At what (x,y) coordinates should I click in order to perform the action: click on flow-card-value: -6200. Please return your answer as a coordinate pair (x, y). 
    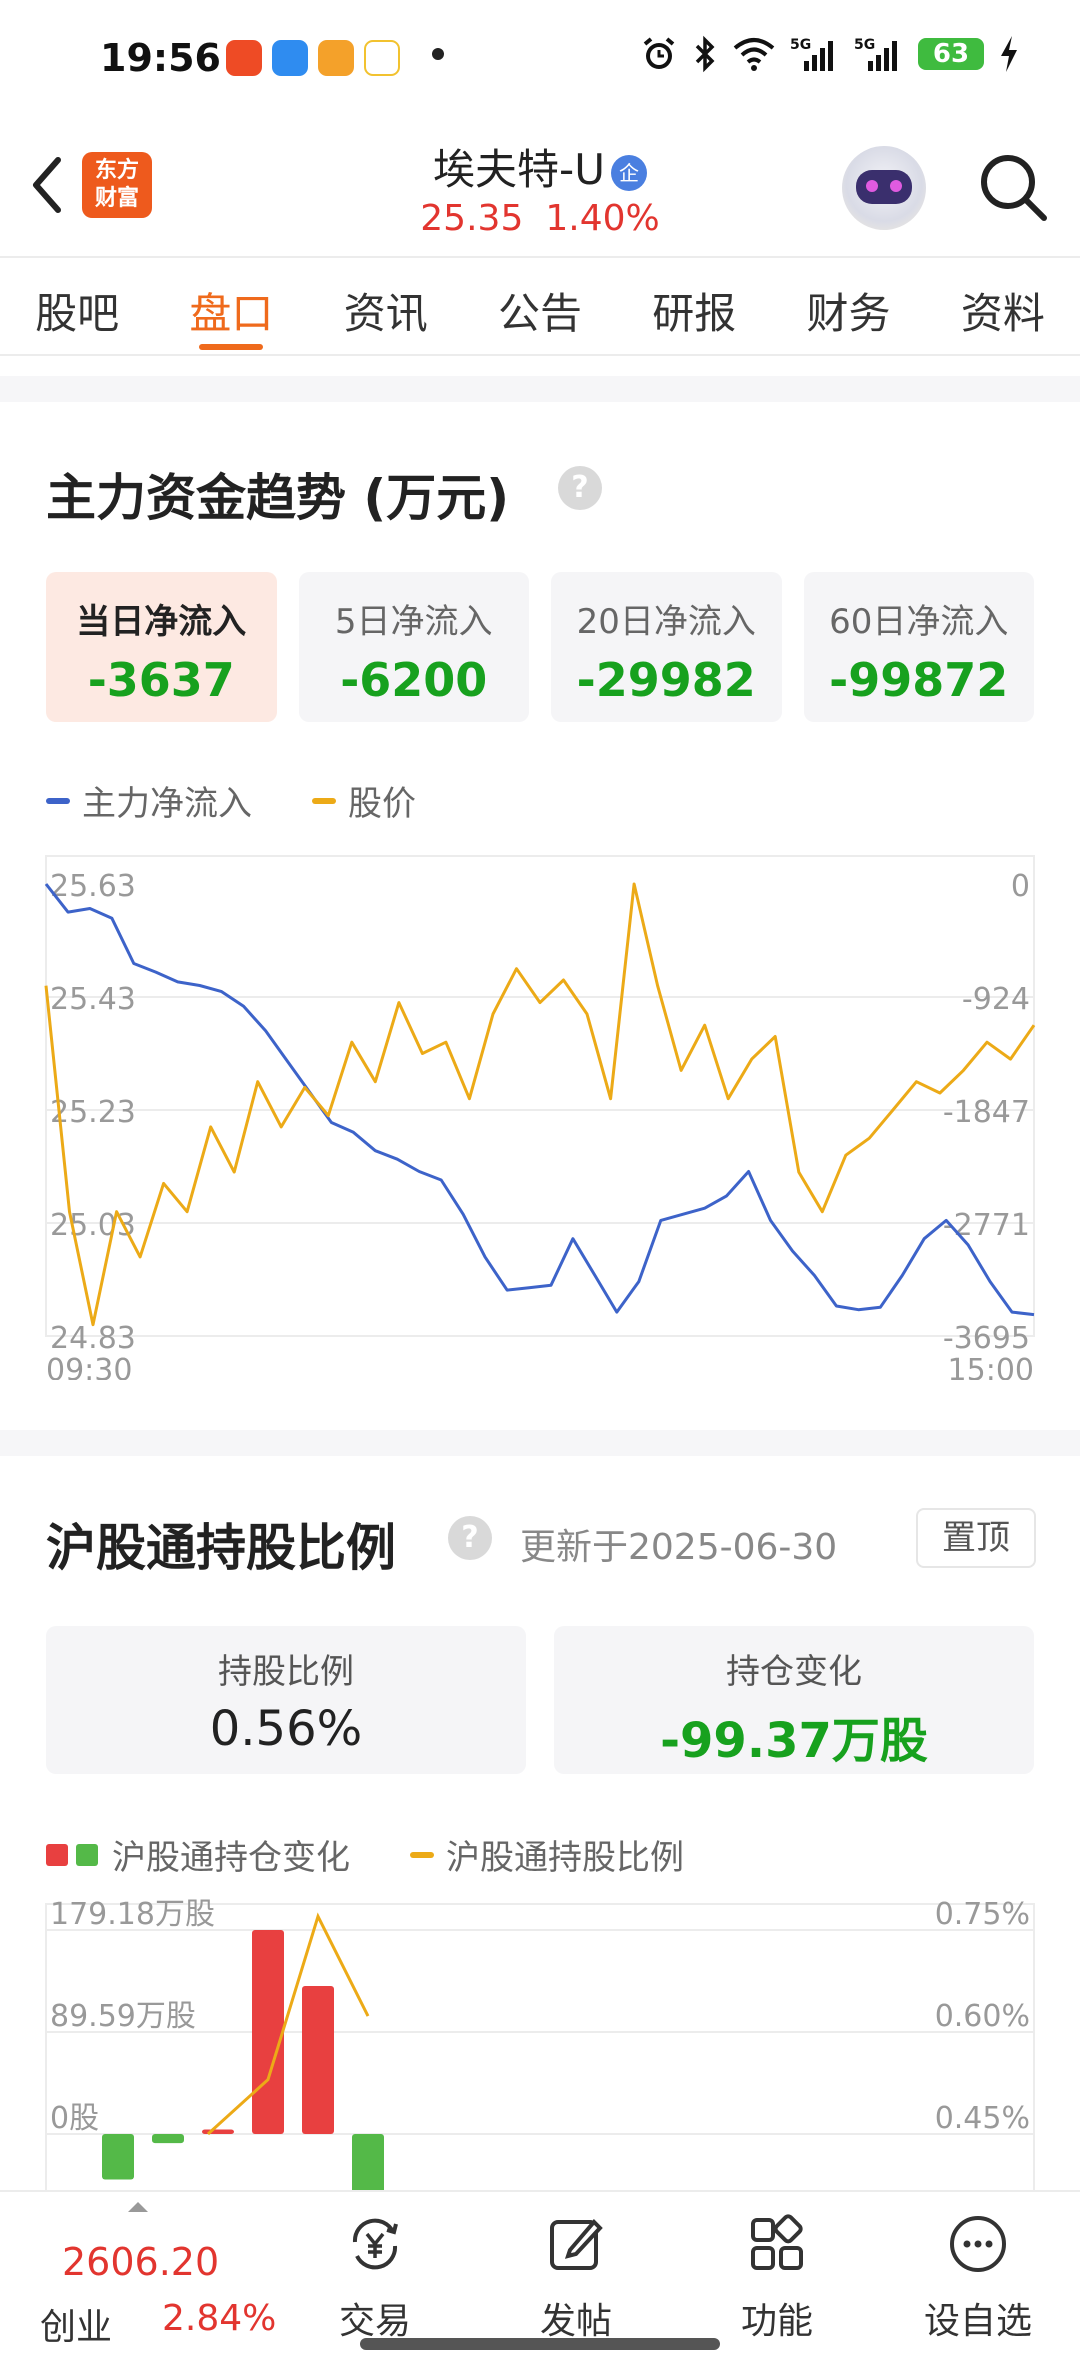
    Looking at the image, I should click on (414, 680).